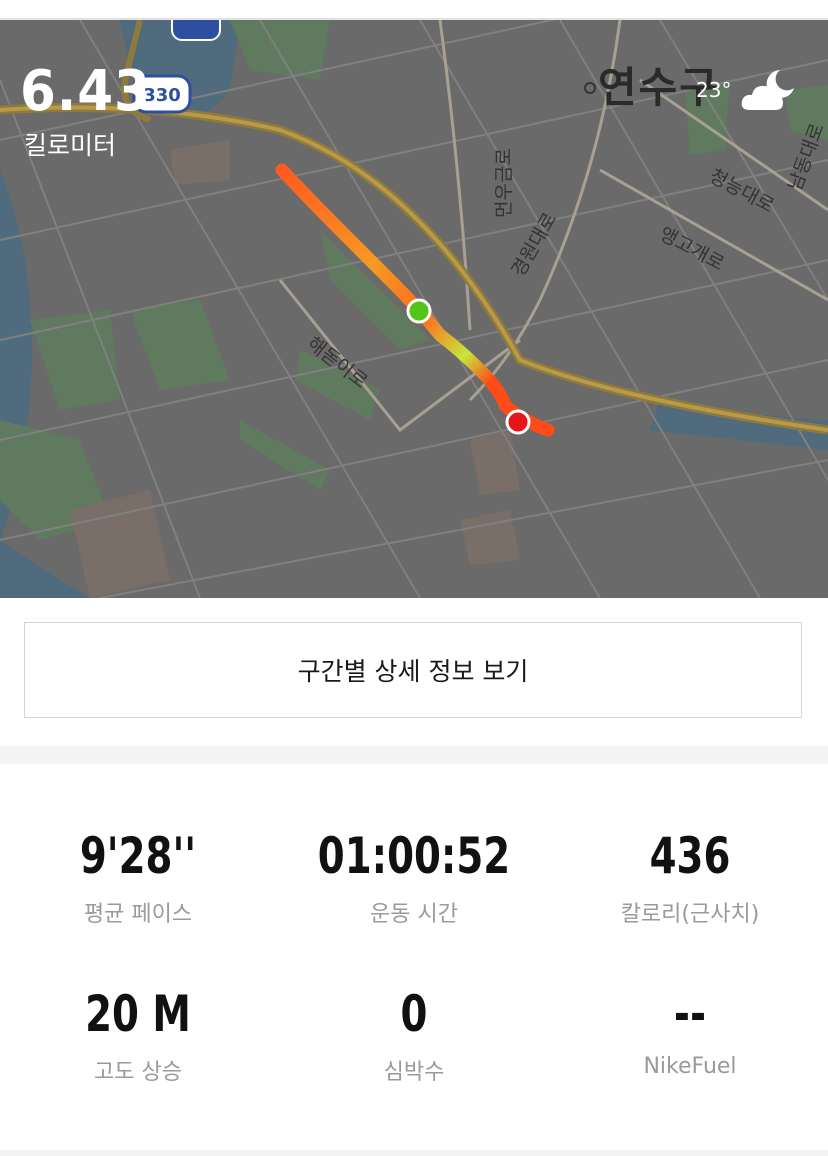 This screenshot has width=828, height=1156. I want to click on stat-label: NikeFuel, so click(690, 1066).